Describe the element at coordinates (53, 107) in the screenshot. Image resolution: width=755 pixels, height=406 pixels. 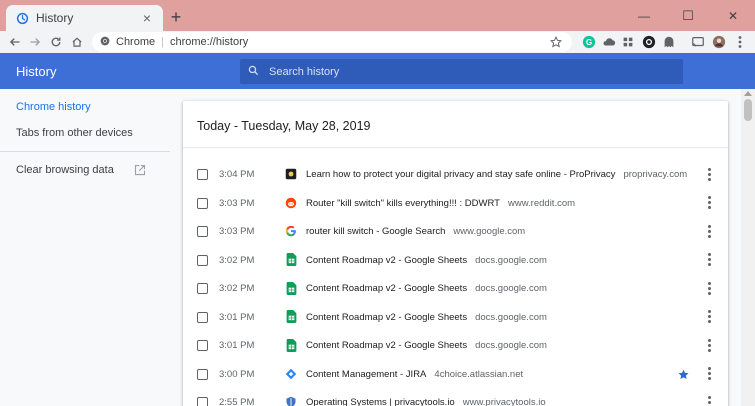
I see `sidebar-item-chrome-history: Chrome history` at that location.